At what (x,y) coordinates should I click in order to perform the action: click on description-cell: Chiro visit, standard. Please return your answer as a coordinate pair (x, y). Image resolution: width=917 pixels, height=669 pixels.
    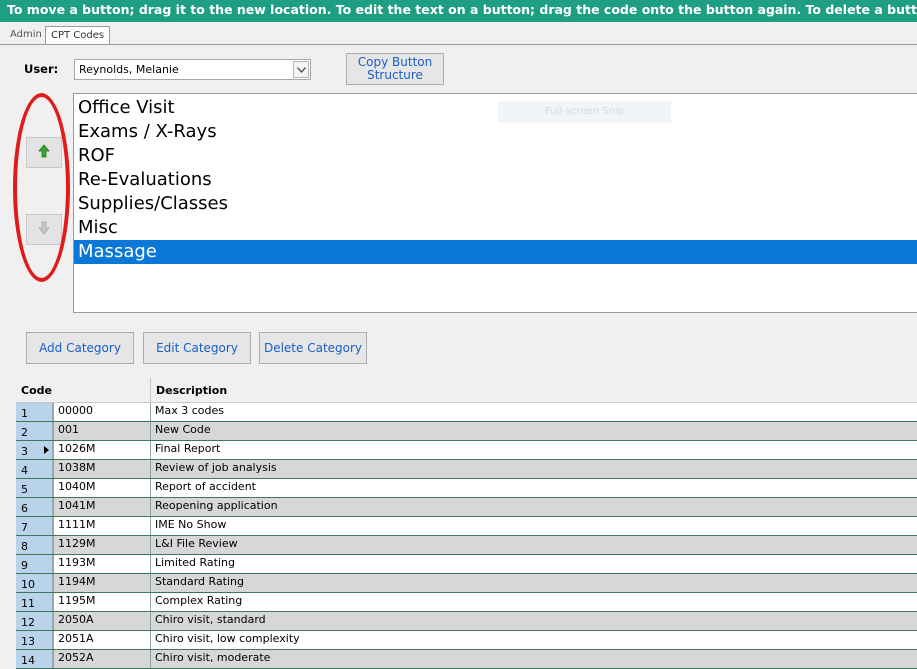
    Looking at the image, I should click on (210, 620).